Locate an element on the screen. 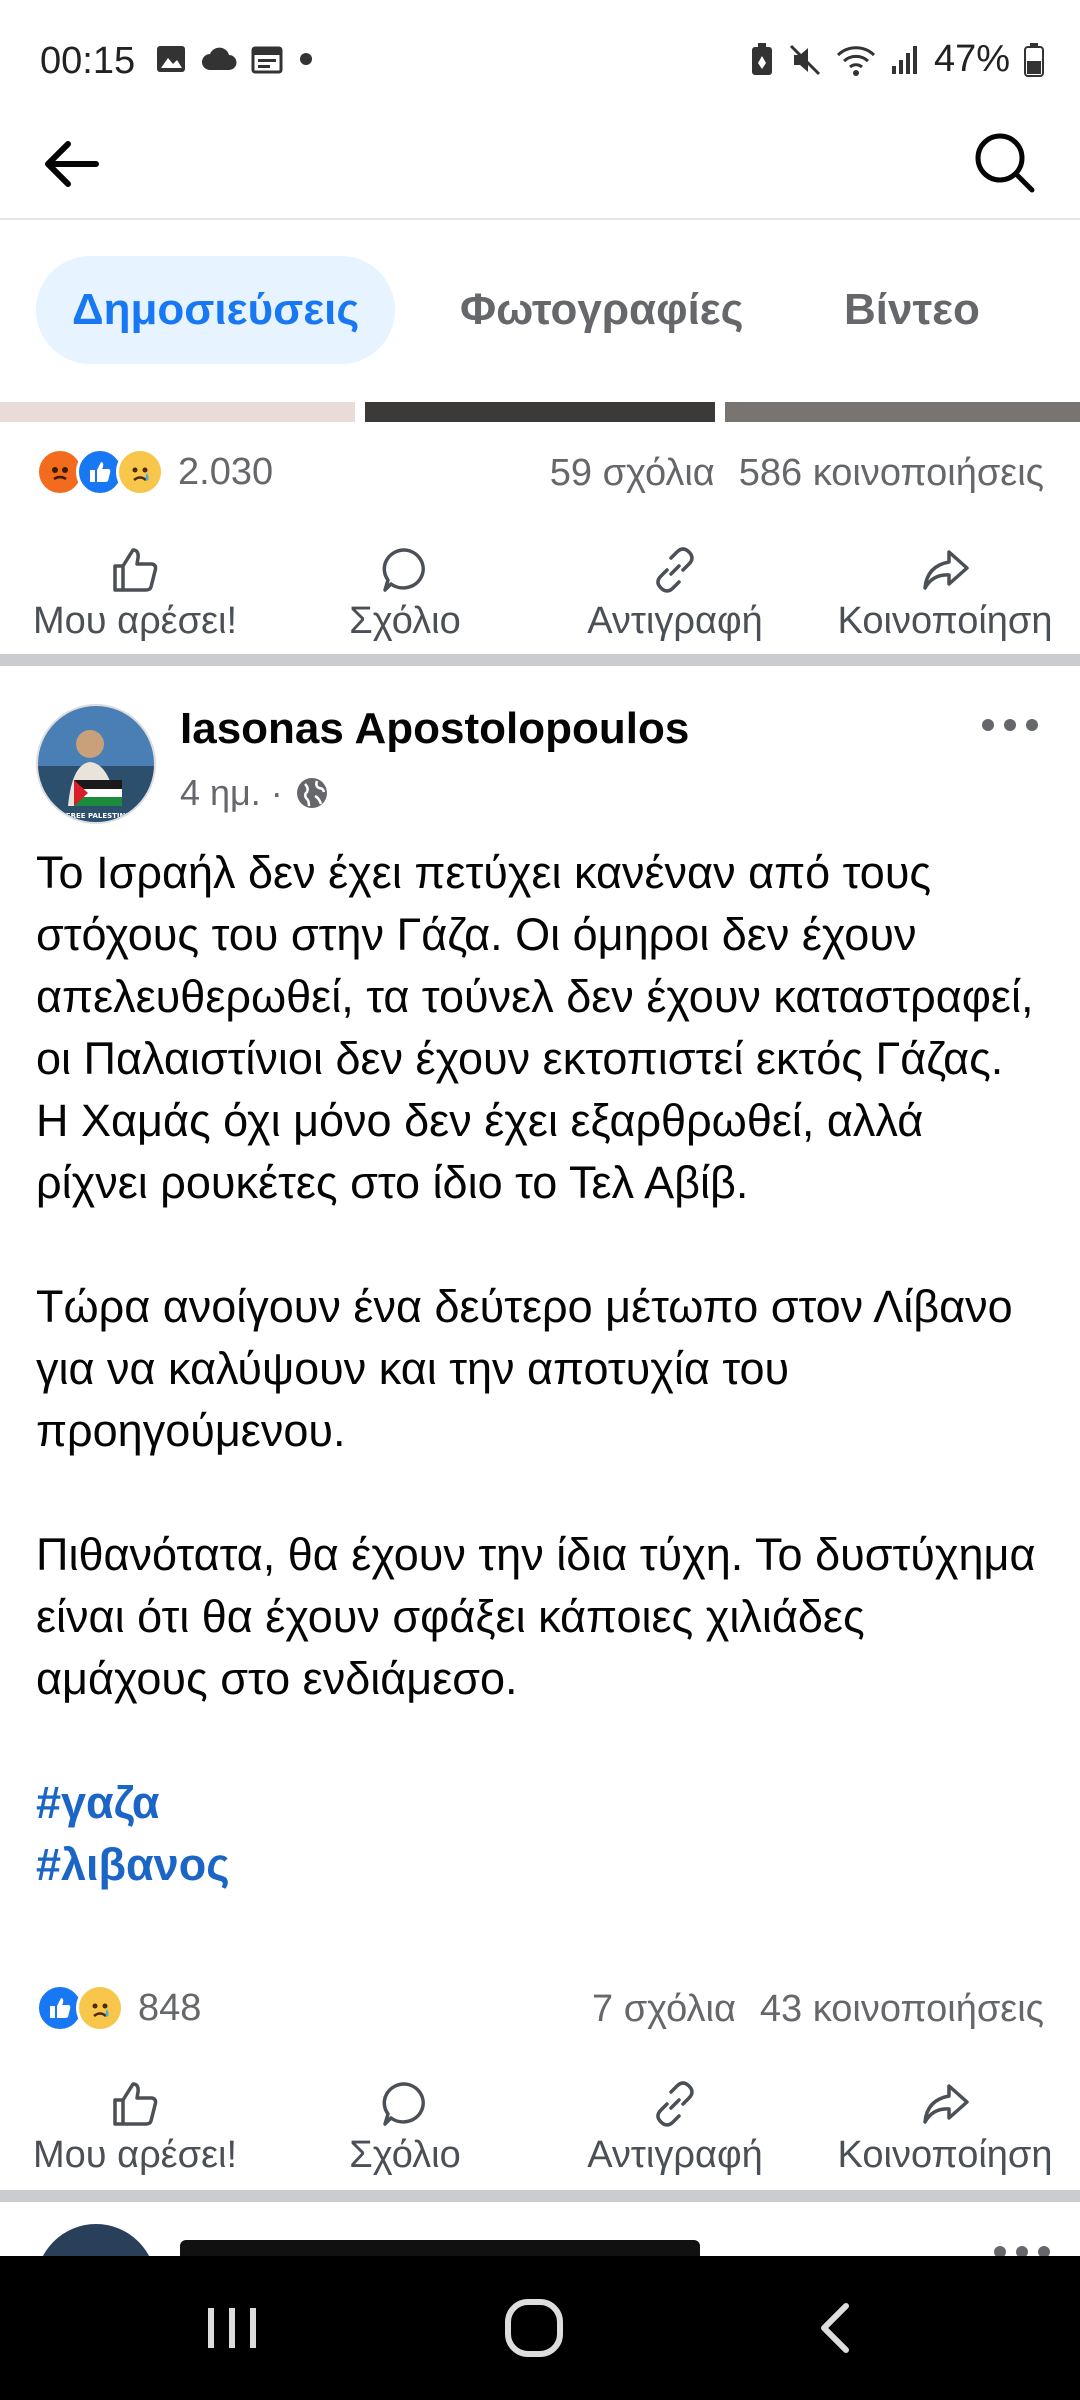 The width and height of the screenshot is (1080, 2400). signal-icon is located at coordinates (904, 59).